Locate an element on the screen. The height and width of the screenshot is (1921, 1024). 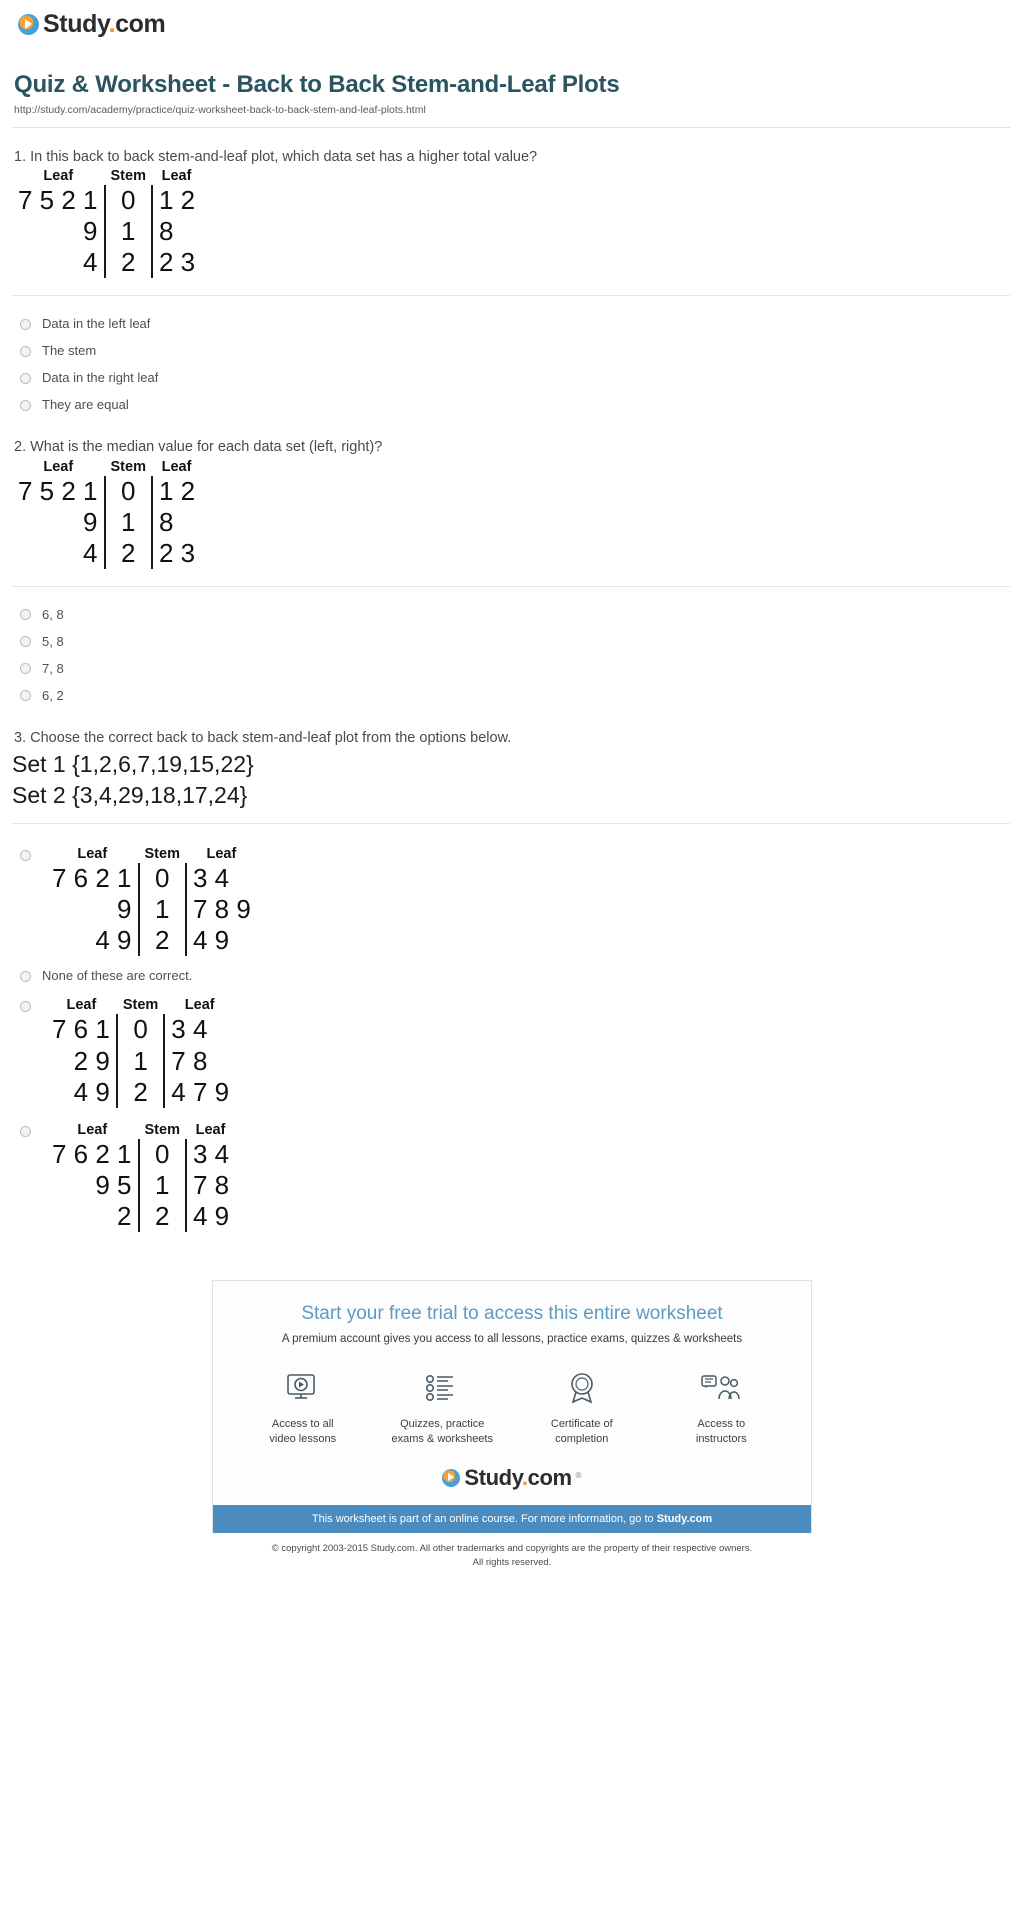
stem-and-leaf-plot: Leaf Stem Leaf 7 6 2 103 4917 8 94 924 9 is located at coordinates (151, 901).